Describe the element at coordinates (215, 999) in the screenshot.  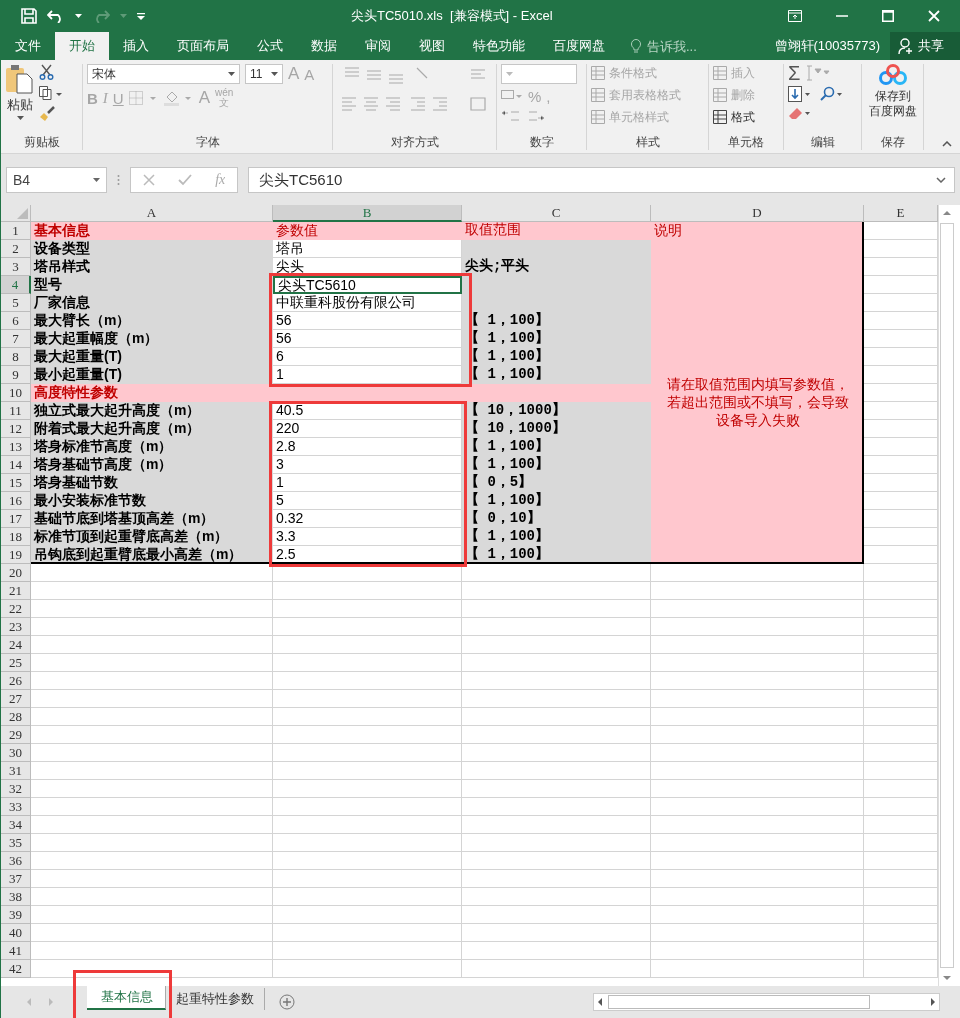
I see `sheet-tab: 起重特性参数` at that location.